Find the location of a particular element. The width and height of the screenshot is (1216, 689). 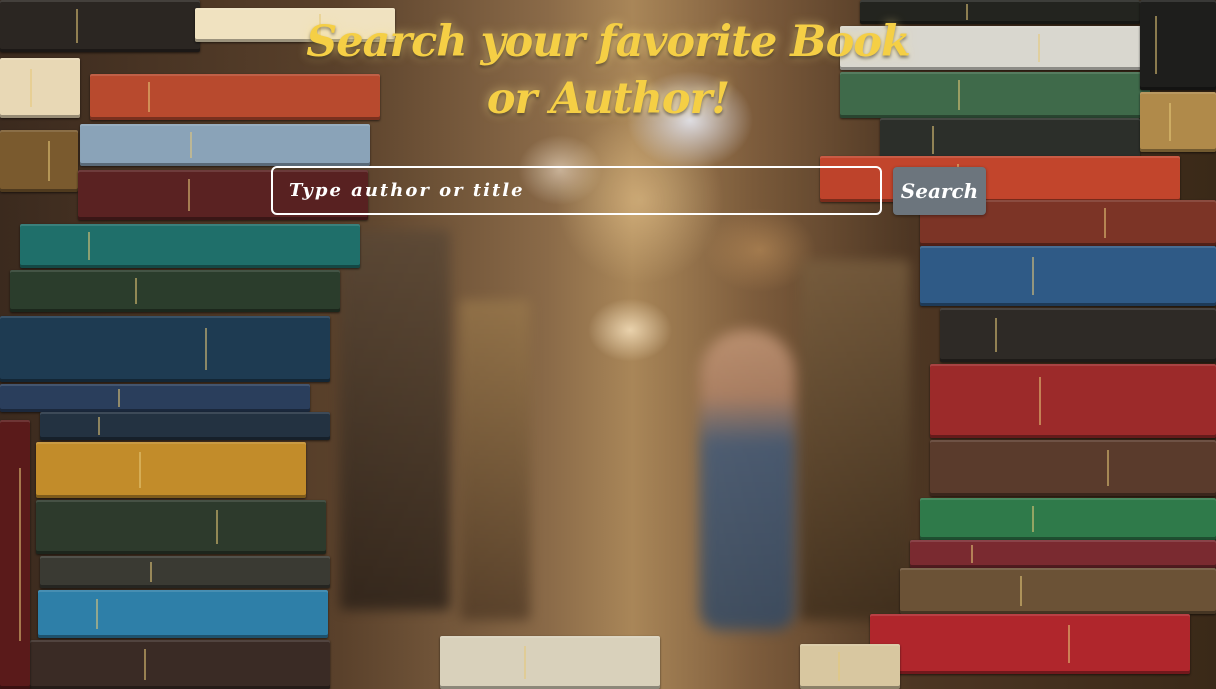

blurred-shelf is located at coordinates (495, 460).